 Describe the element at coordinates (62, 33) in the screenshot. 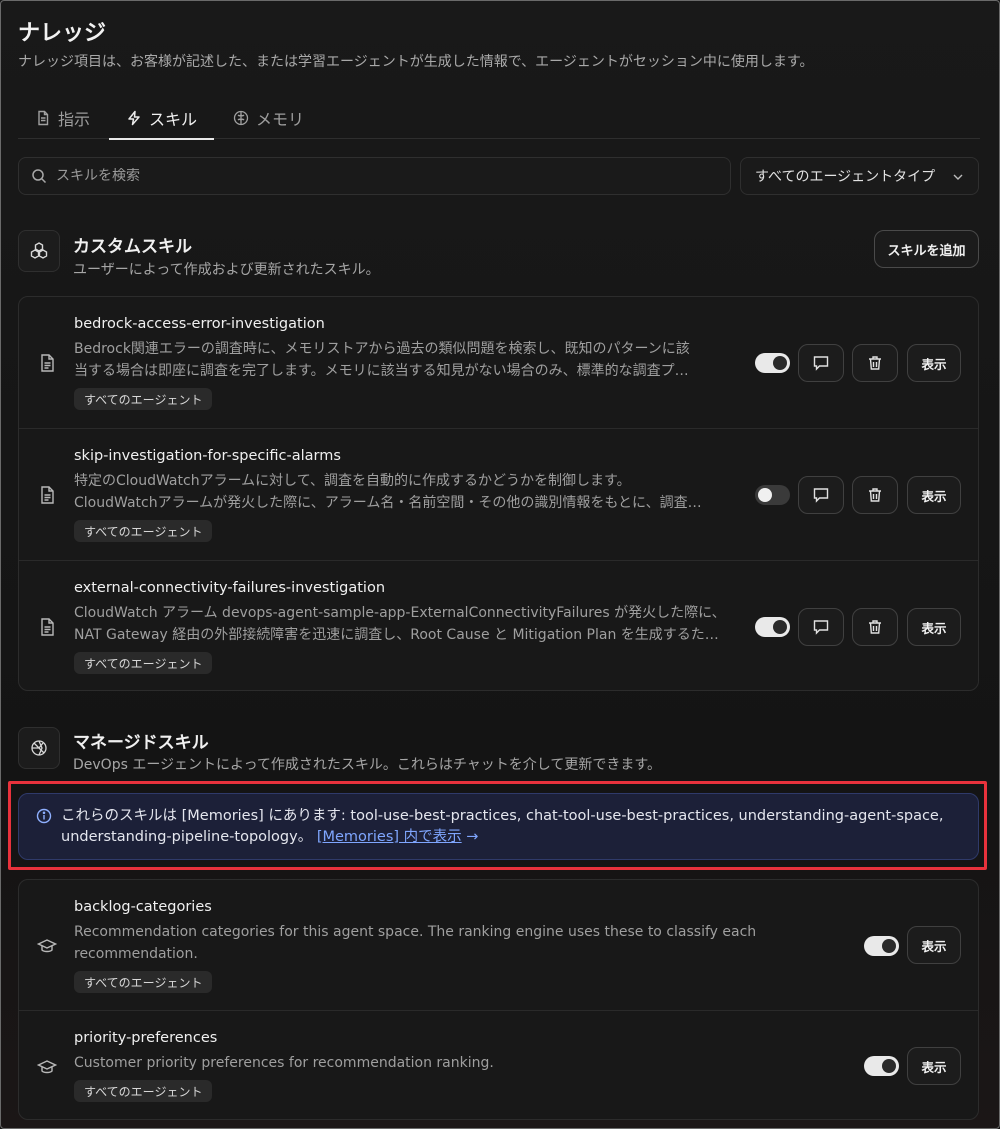

I see `page-title: ナレッジ` at that location.